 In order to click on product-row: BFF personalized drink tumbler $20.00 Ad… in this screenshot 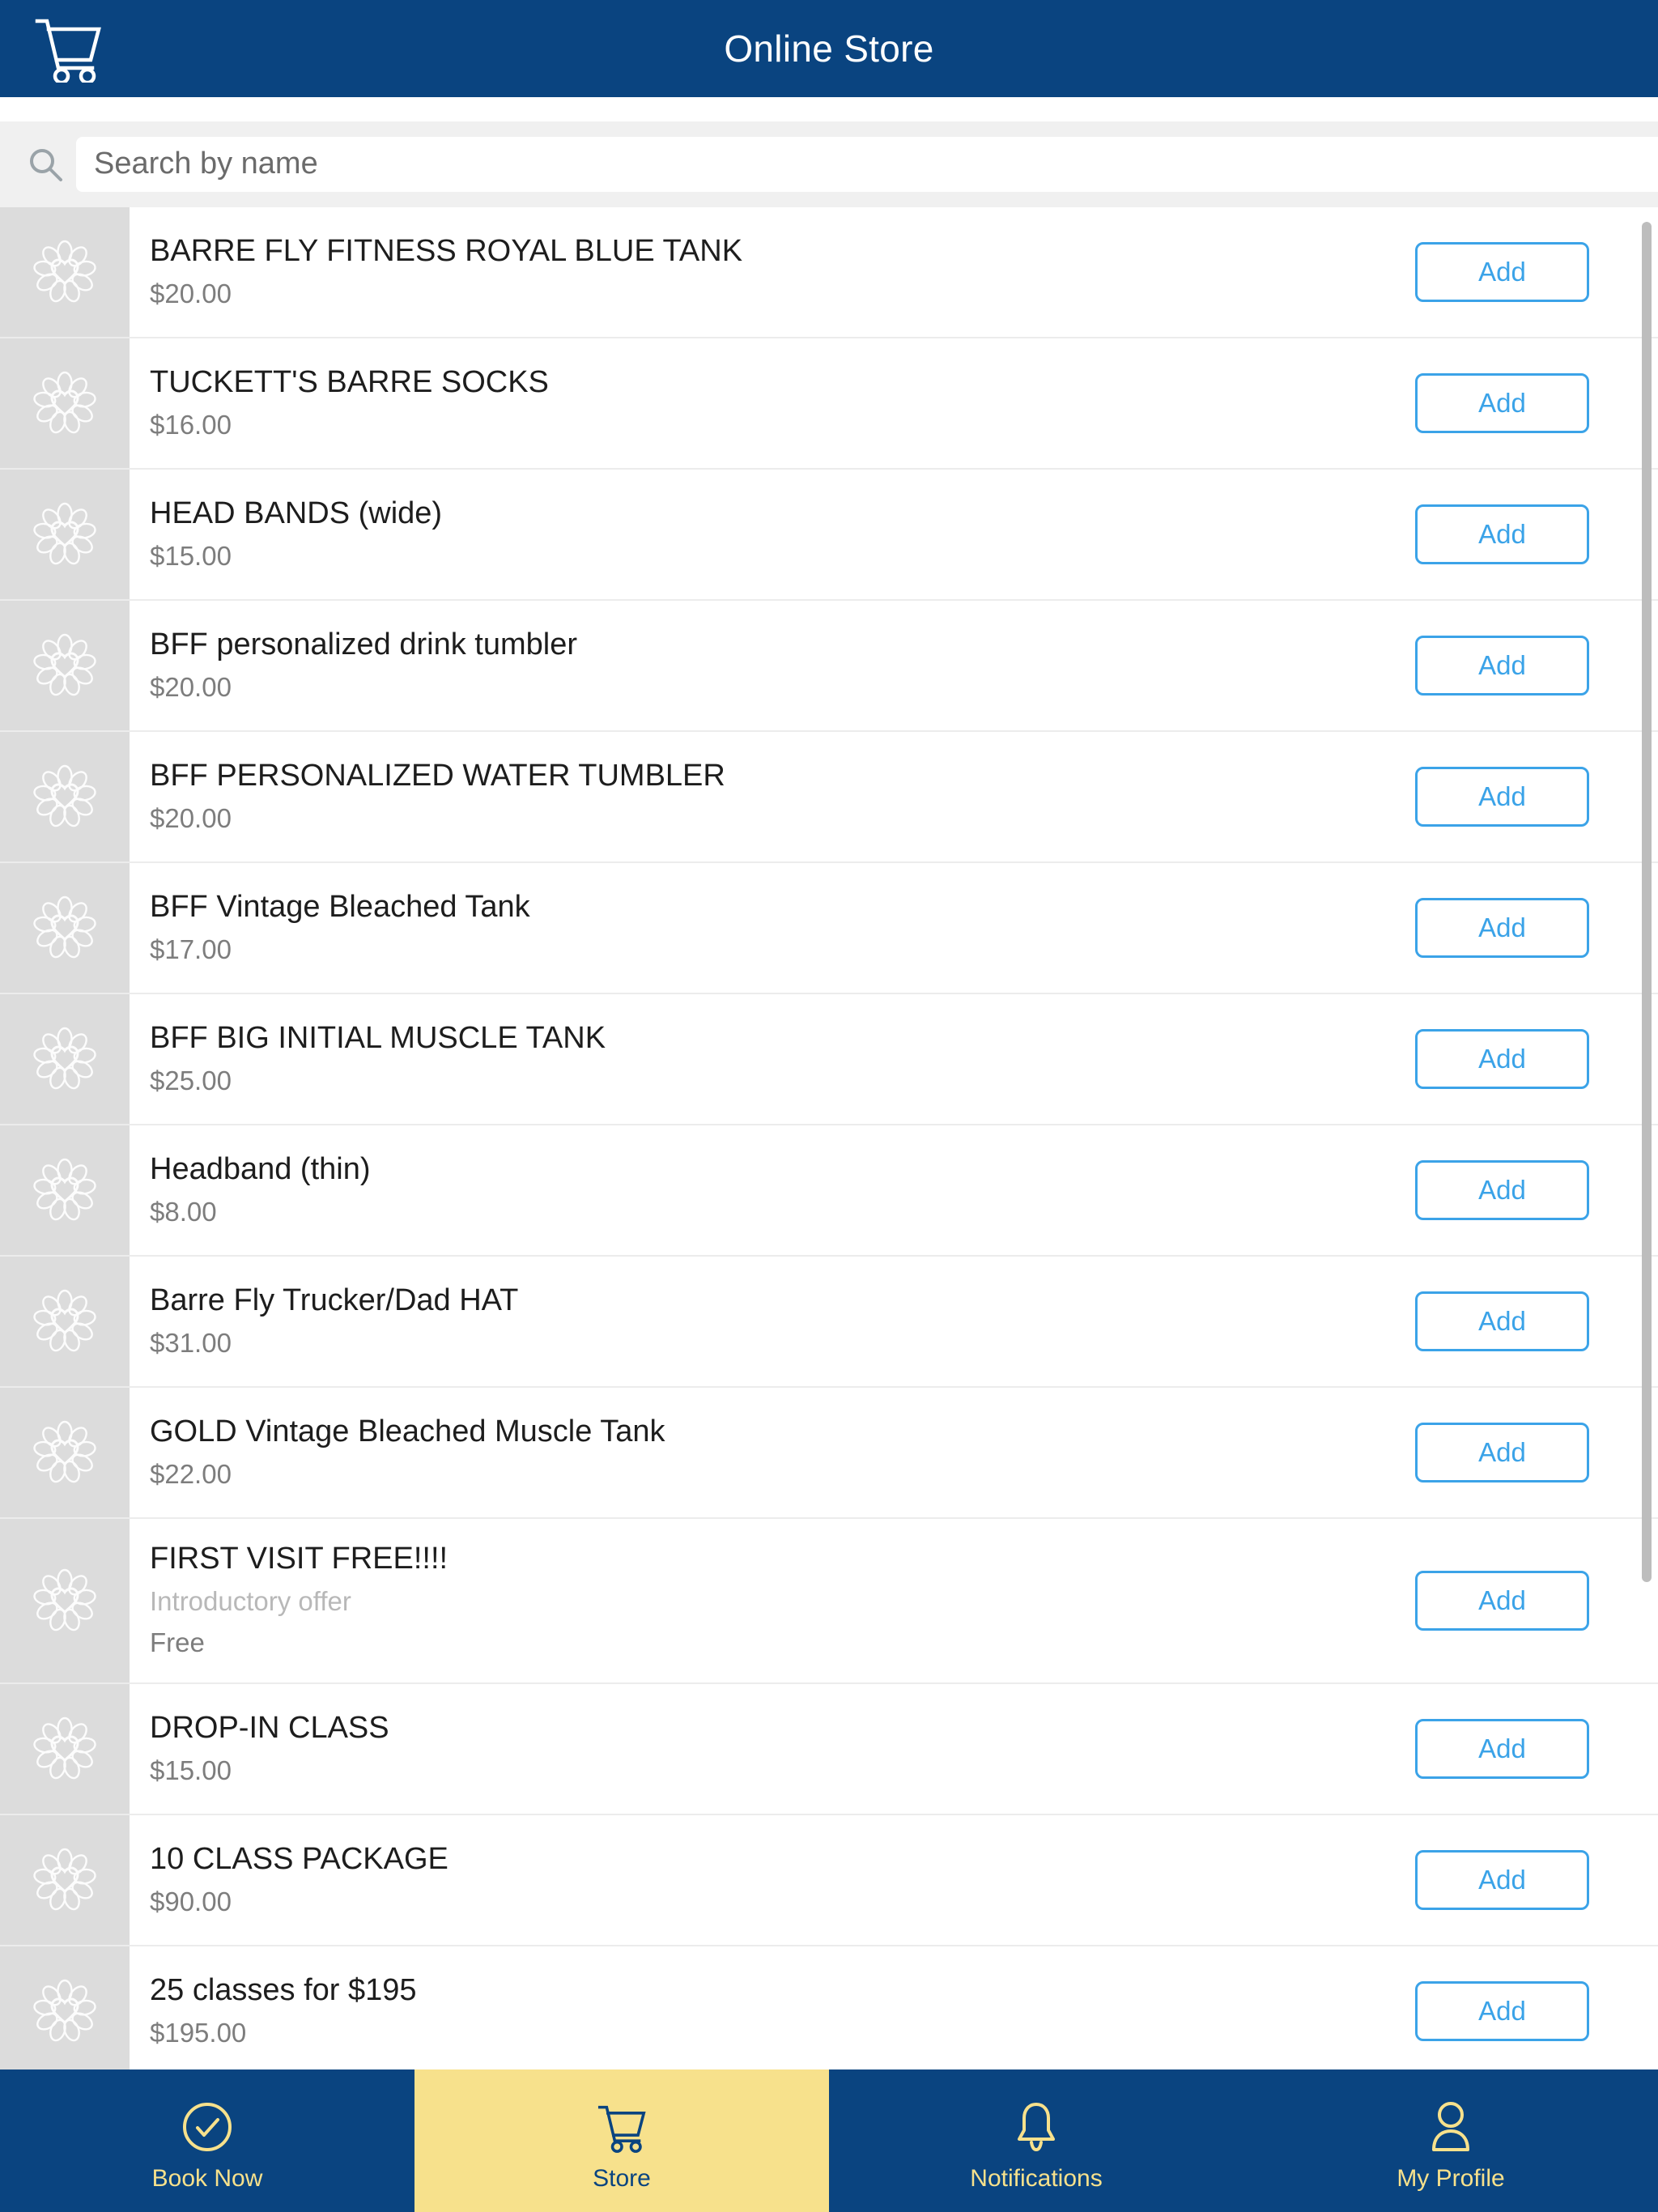, I will do `click(829, 666)`.